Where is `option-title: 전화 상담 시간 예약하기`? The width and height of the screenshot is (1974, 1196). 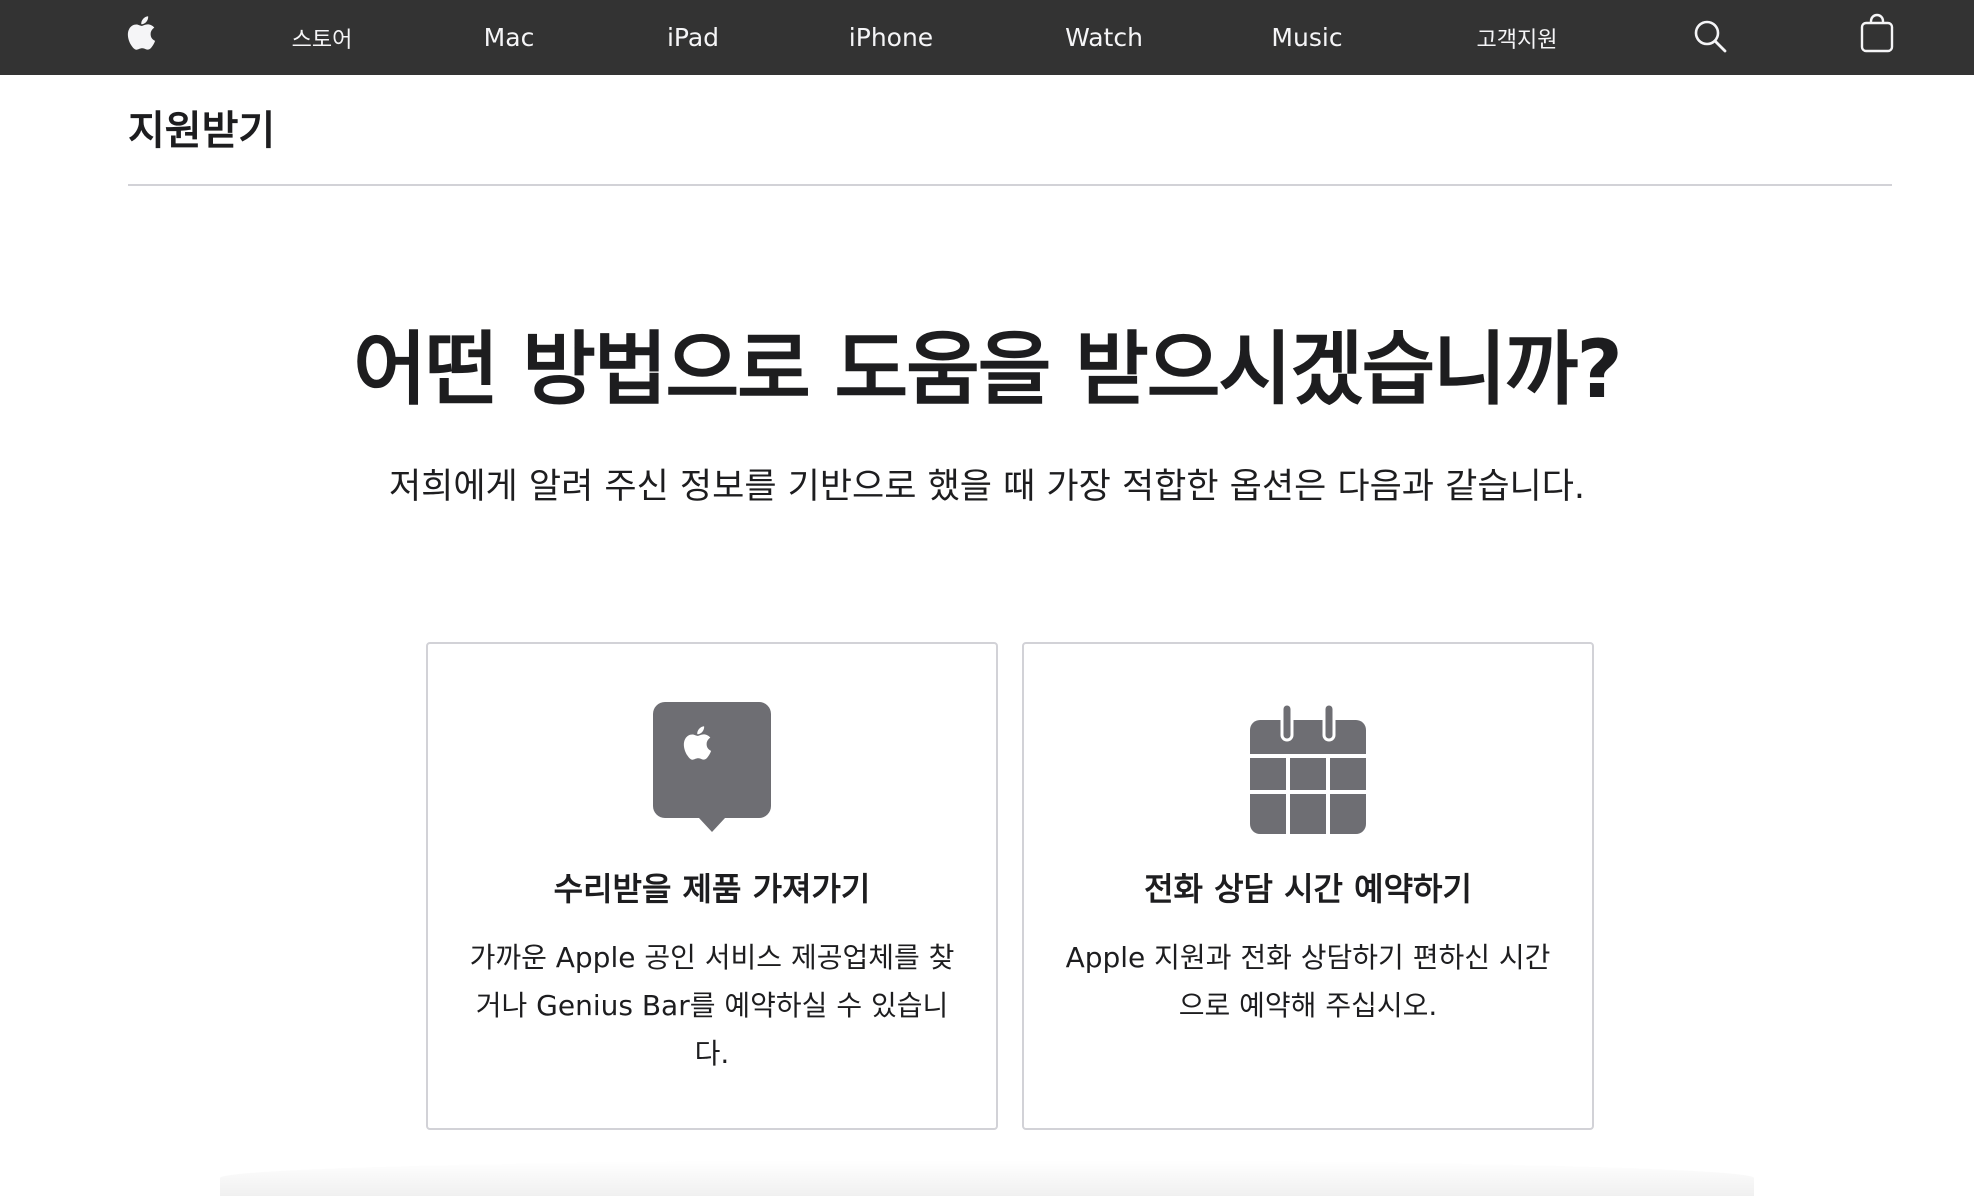
option-title: 전화 상담 시간 예약하기 is located at coordinates (1308, 889).